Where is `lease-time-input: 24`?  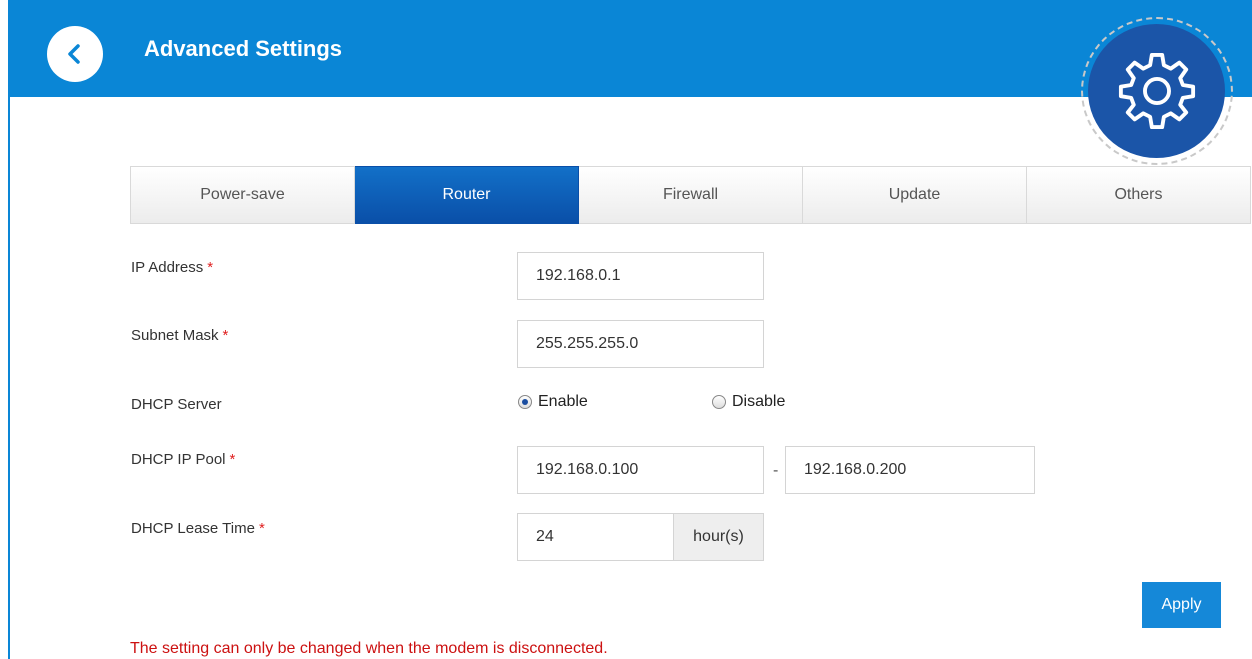 lease-time-input: 24 is located at coordinates (595, 537).